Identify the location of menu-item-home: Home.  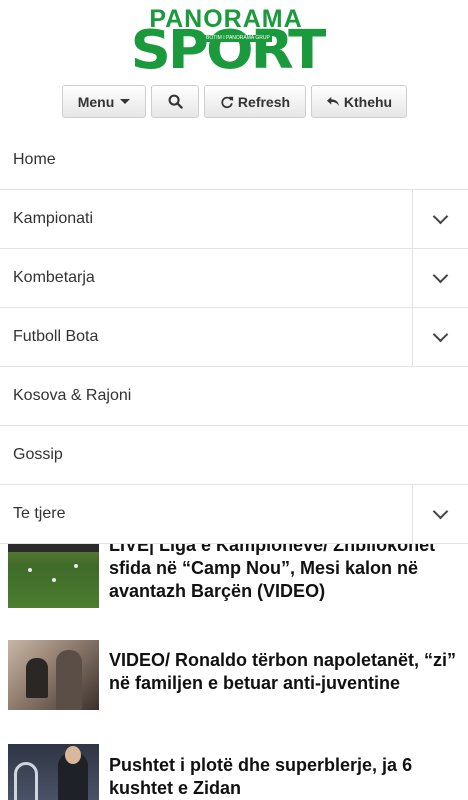
(234, 160).